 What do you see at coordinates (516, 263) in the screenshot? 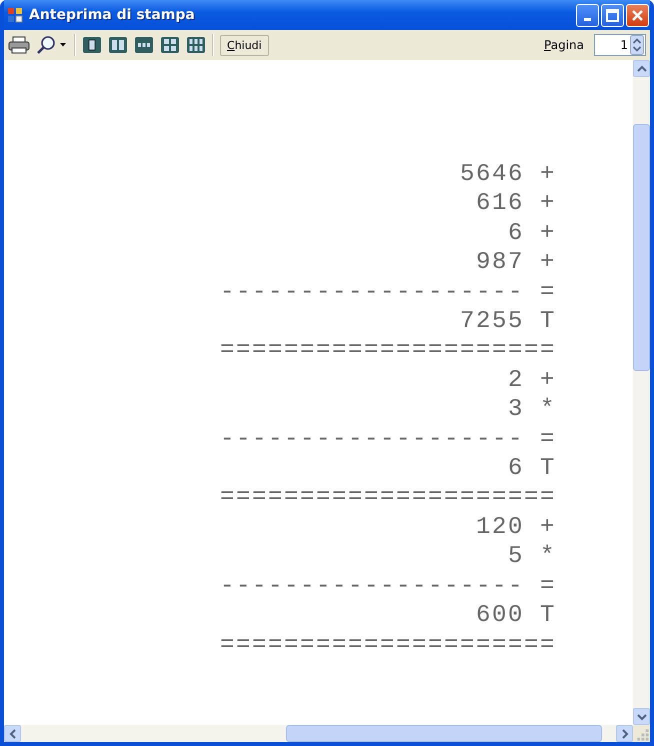
I see `report-line: 987 +` at bounding box center [516, 263].